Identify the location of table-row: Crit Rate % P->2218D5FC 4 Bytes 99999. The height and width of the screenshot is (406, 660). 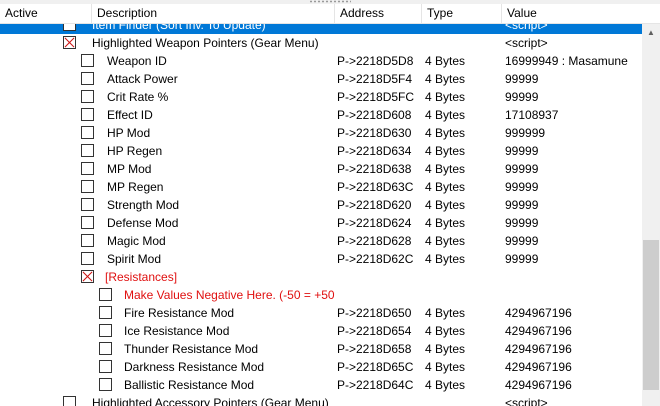
(321, 97).